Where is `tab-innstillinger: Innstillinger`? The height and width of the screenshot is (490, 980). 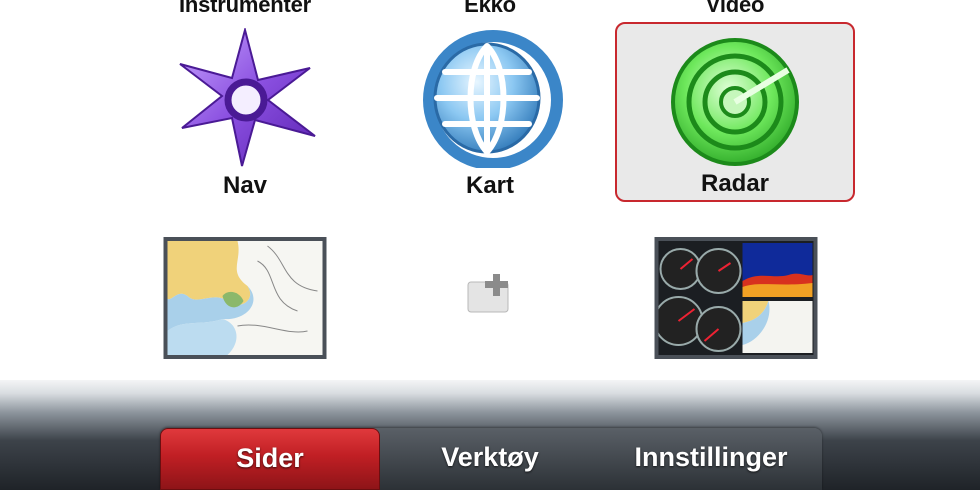
tab-innstillinger: Innstillinger is located at coordinates (711, 459).